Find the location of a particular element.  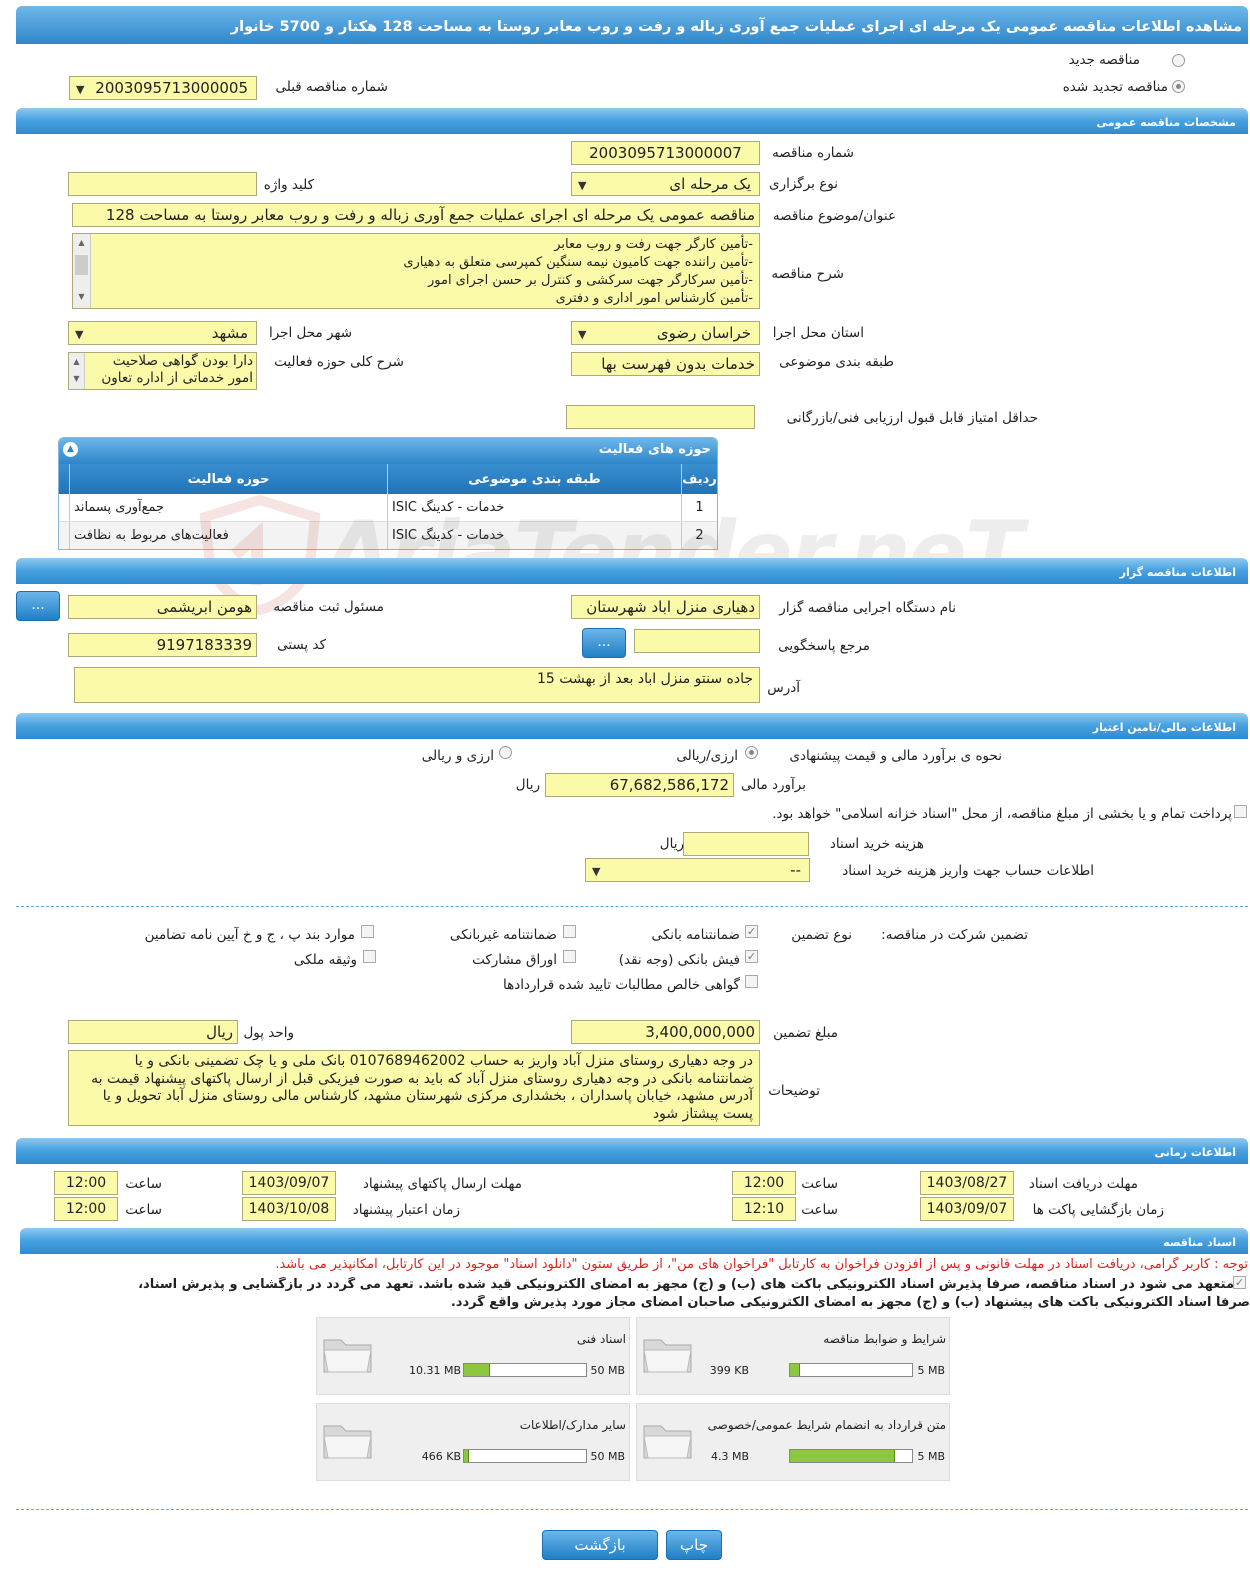

postal-code-field: 9197183339 is located at coordinates (162, 645).